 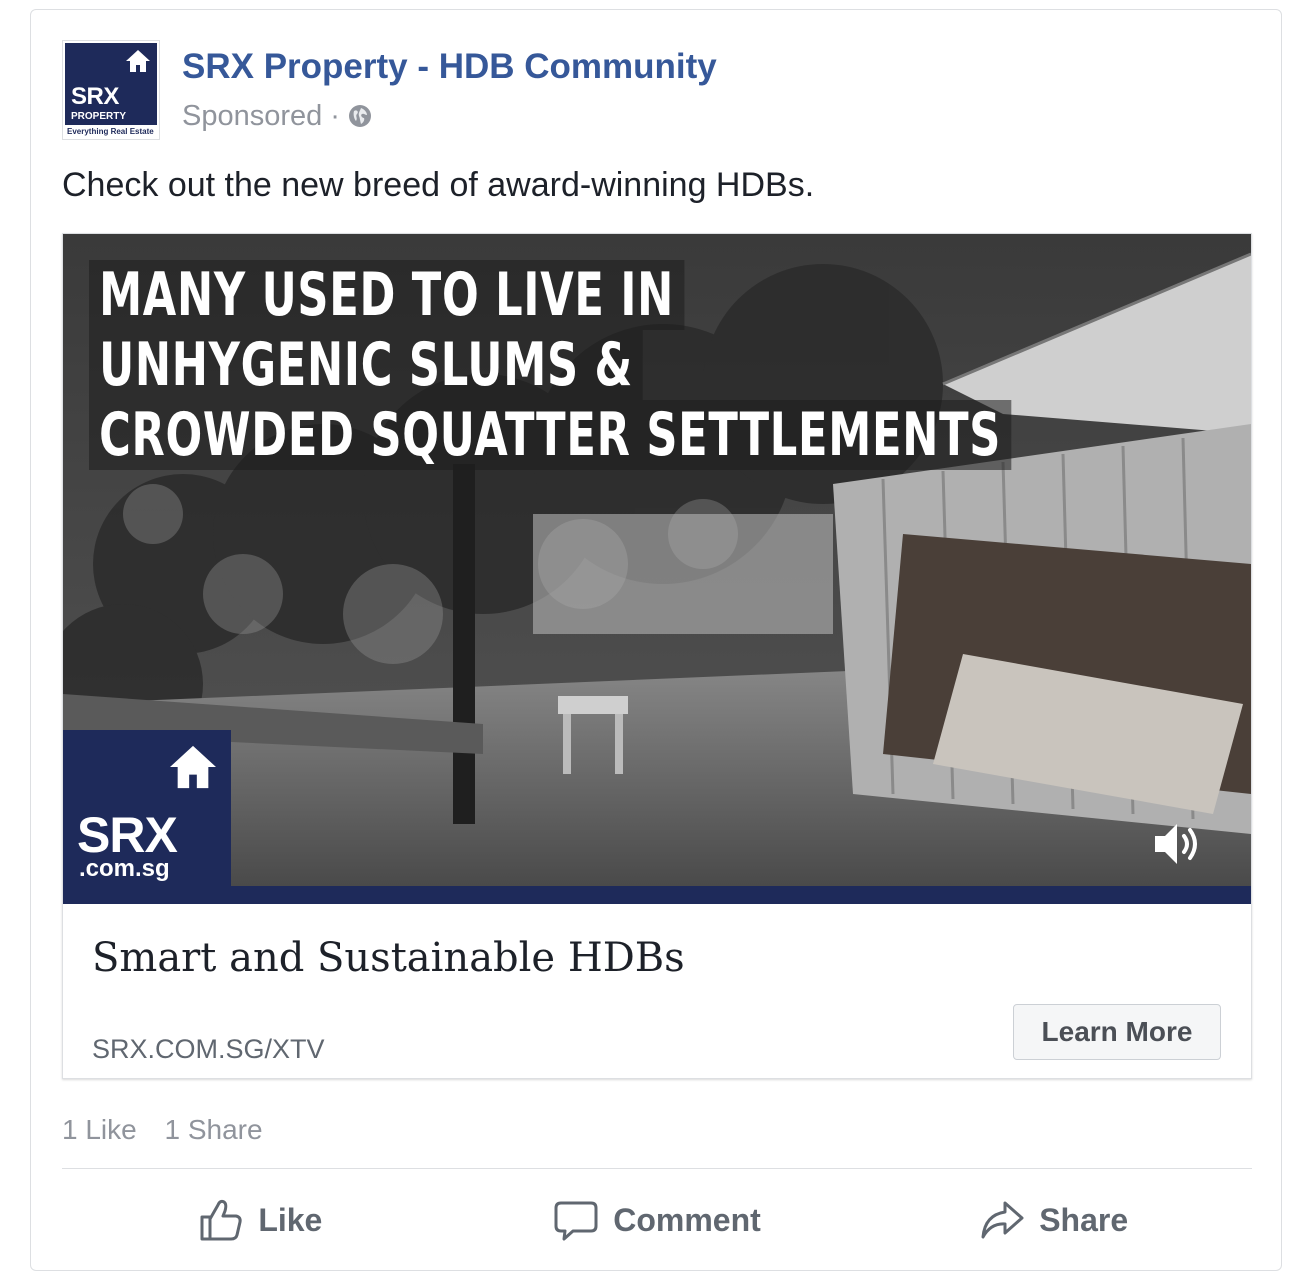 What do you see at coordinates (1117, 1032) in the screenshot?
I see `learn-more-button: Learn More` at bounding box center [1117, 1032].